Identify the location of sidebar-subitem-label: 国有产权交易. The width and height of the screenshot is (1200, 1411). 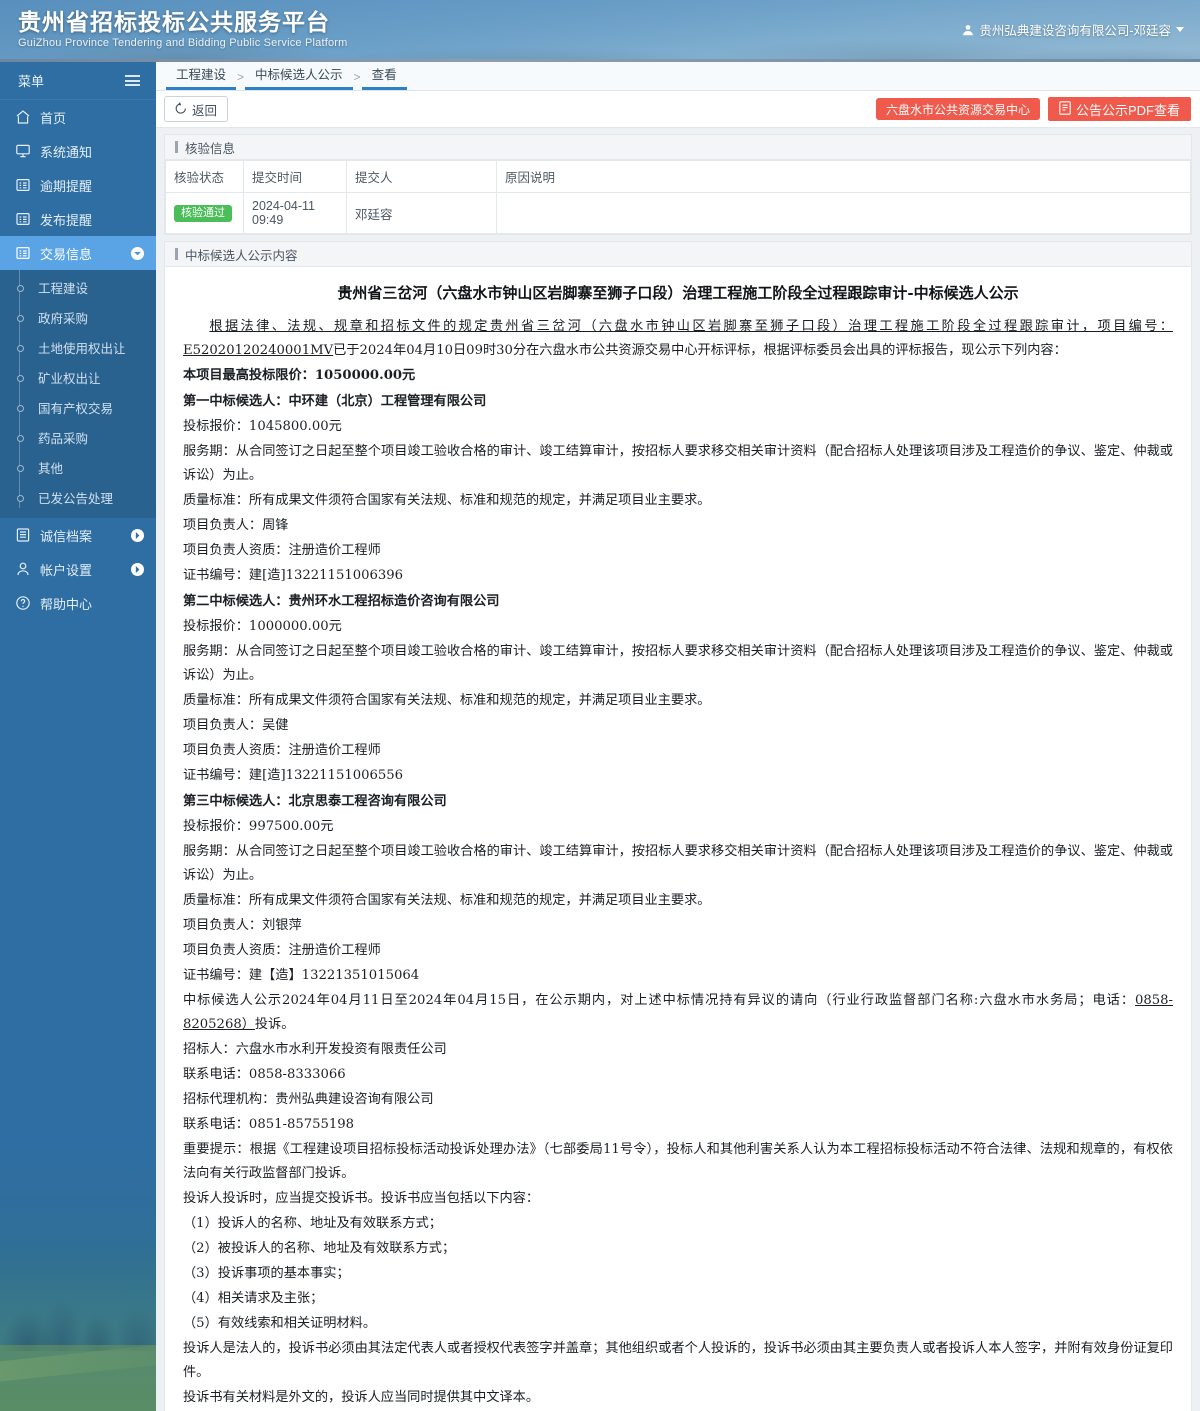
(76, 408).